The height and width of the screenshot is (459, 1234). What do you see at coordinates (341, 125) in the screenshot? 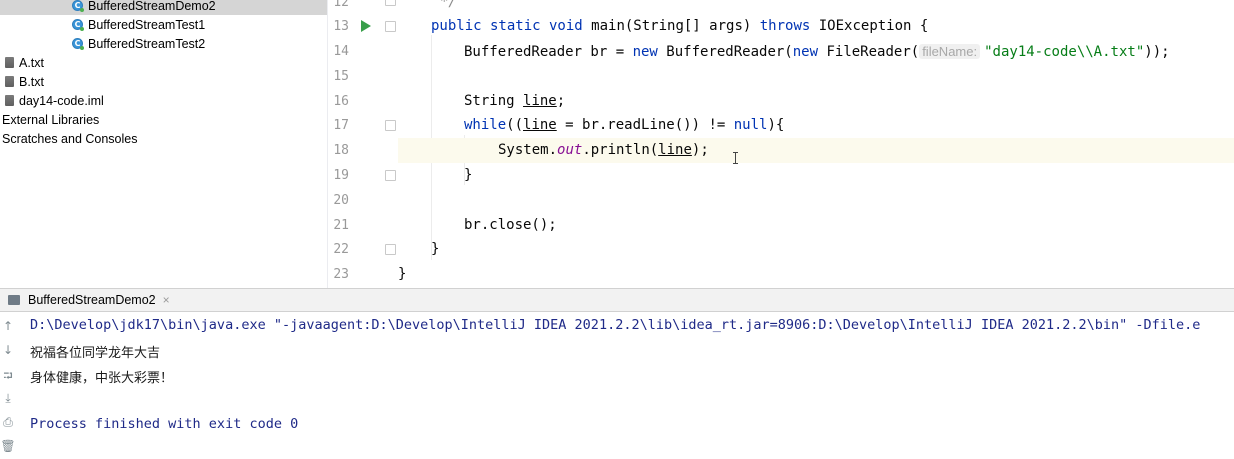
I see `line-number: 17` at bounding box center [341, 125].